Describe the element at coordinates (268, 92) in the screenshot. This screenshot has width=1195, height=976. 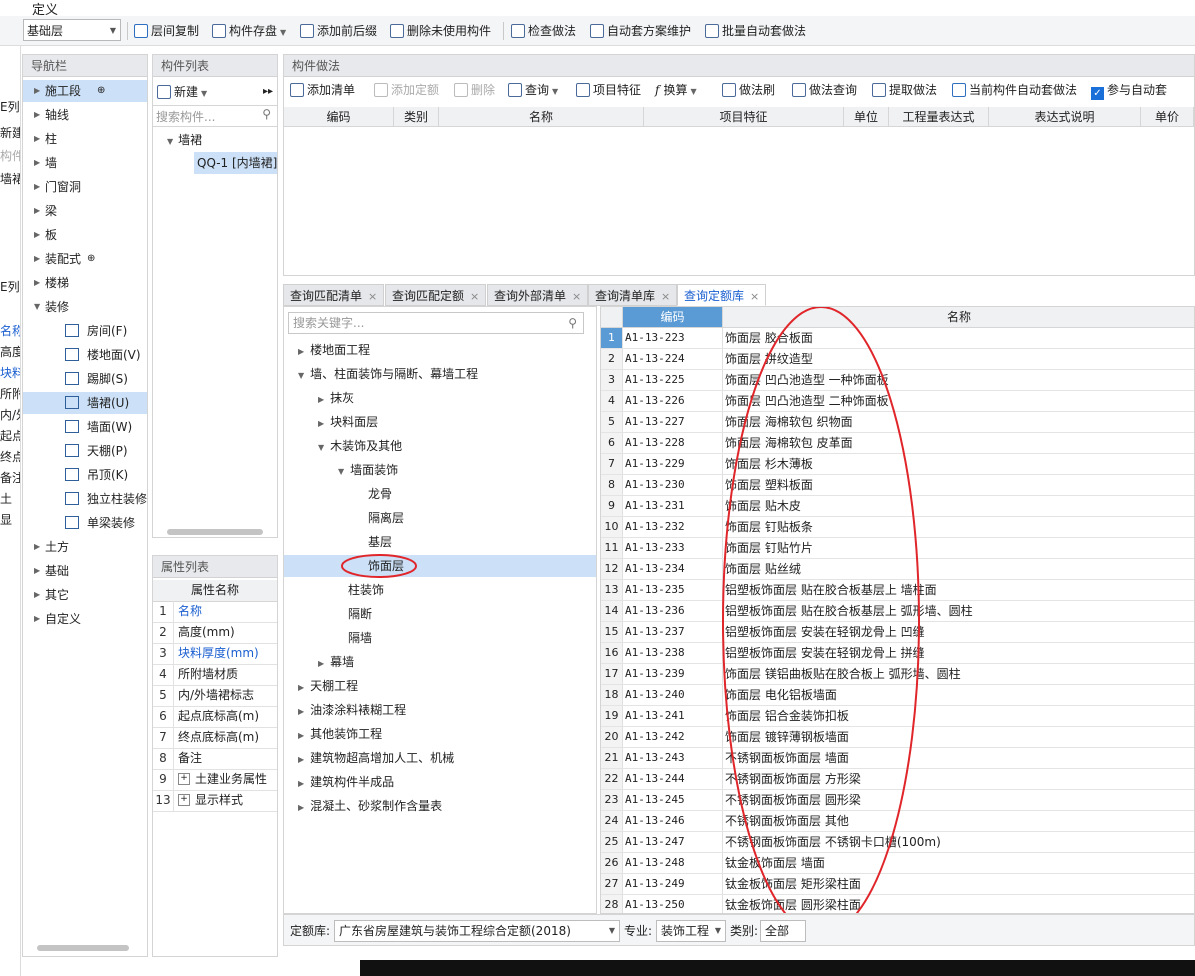
I see `more-icon: ▸▸` at that location.